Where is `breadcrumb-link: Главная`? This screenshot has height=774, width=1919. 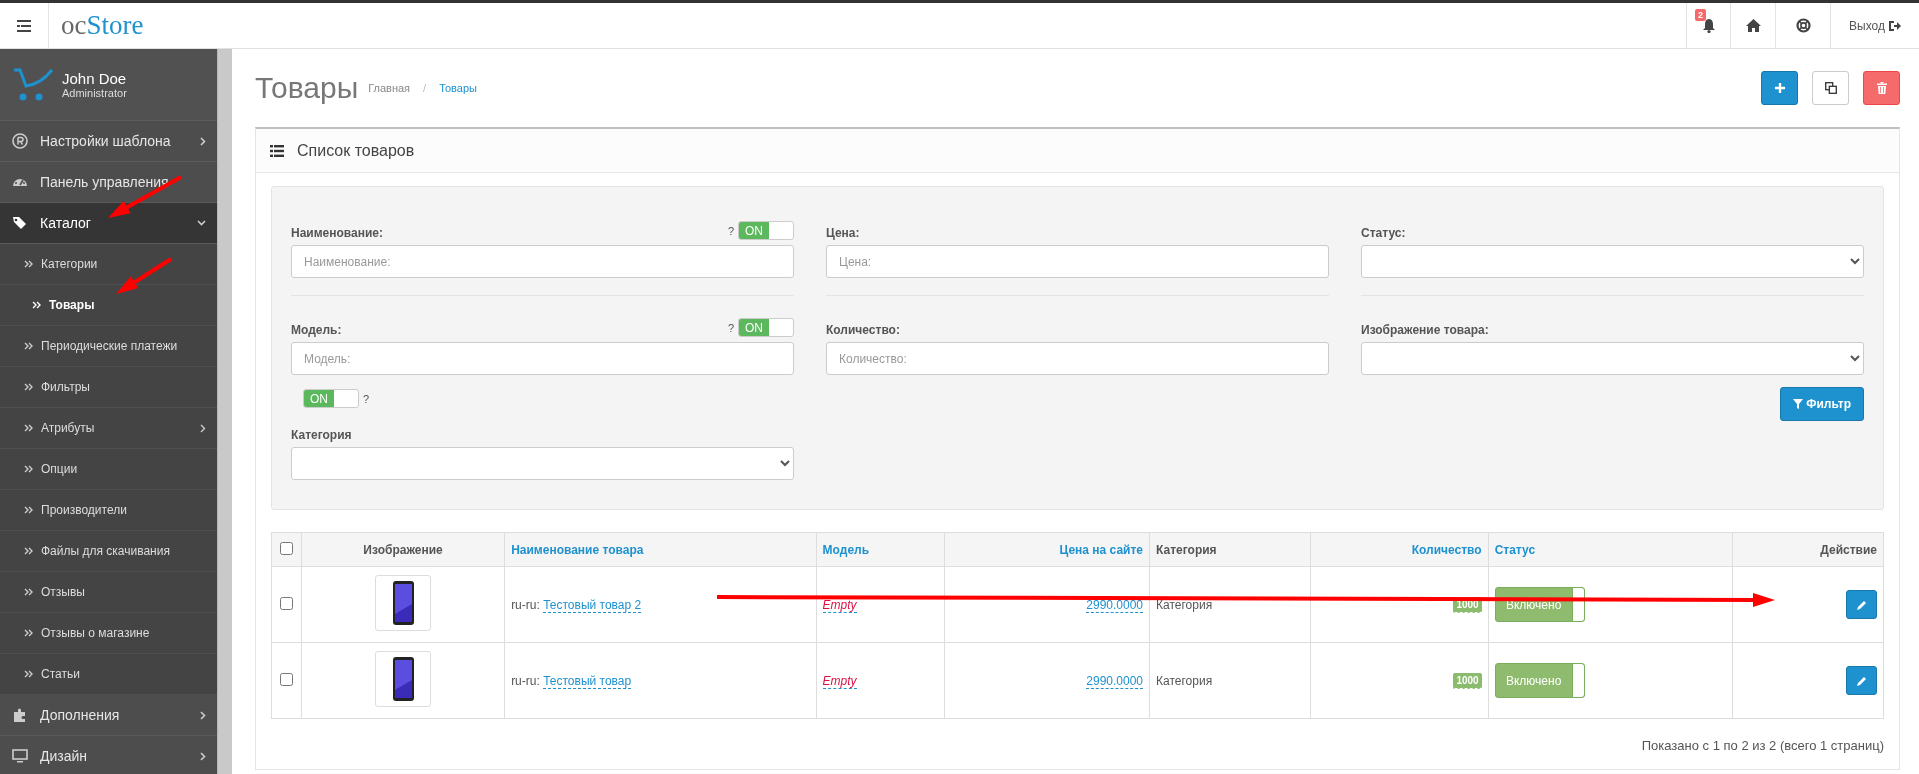 breadcrumb-link: Главная is located at coordinates (389, 88).